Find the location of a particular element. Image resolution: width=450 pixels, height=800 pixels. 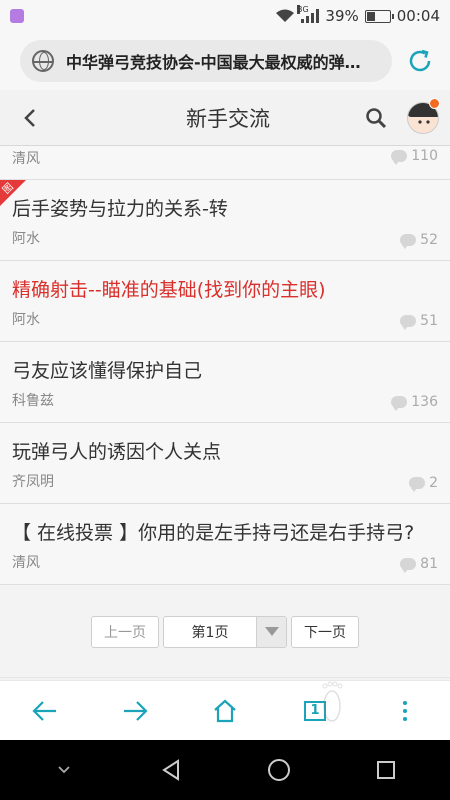

status-bar: 3G 39% 00:04 is located at coordinates (225, 16).